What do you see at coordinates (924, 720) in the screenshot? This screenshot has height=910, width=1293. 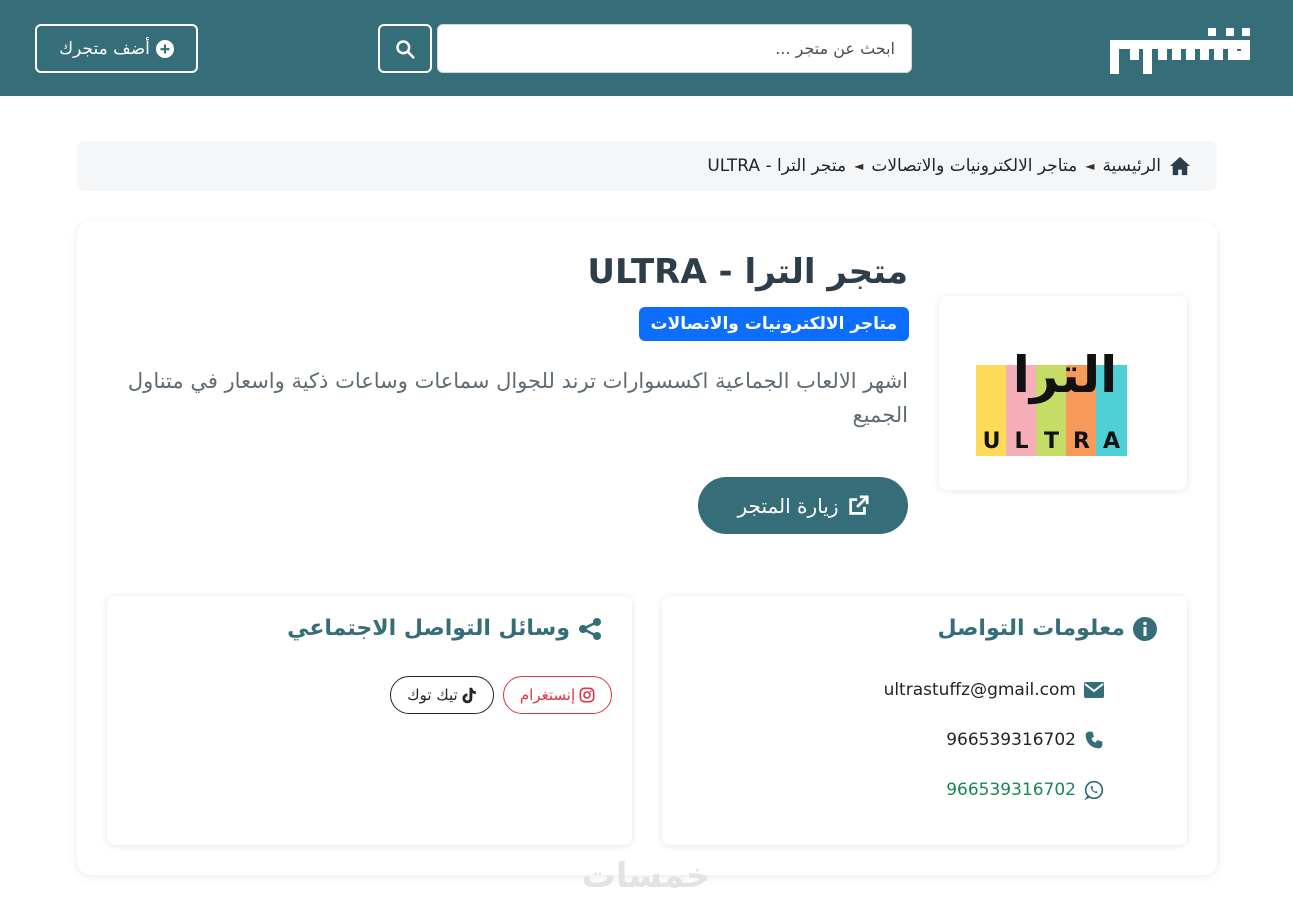 I see `contact-info-card: معلومات التواصل` at bounding box center [924, 720].